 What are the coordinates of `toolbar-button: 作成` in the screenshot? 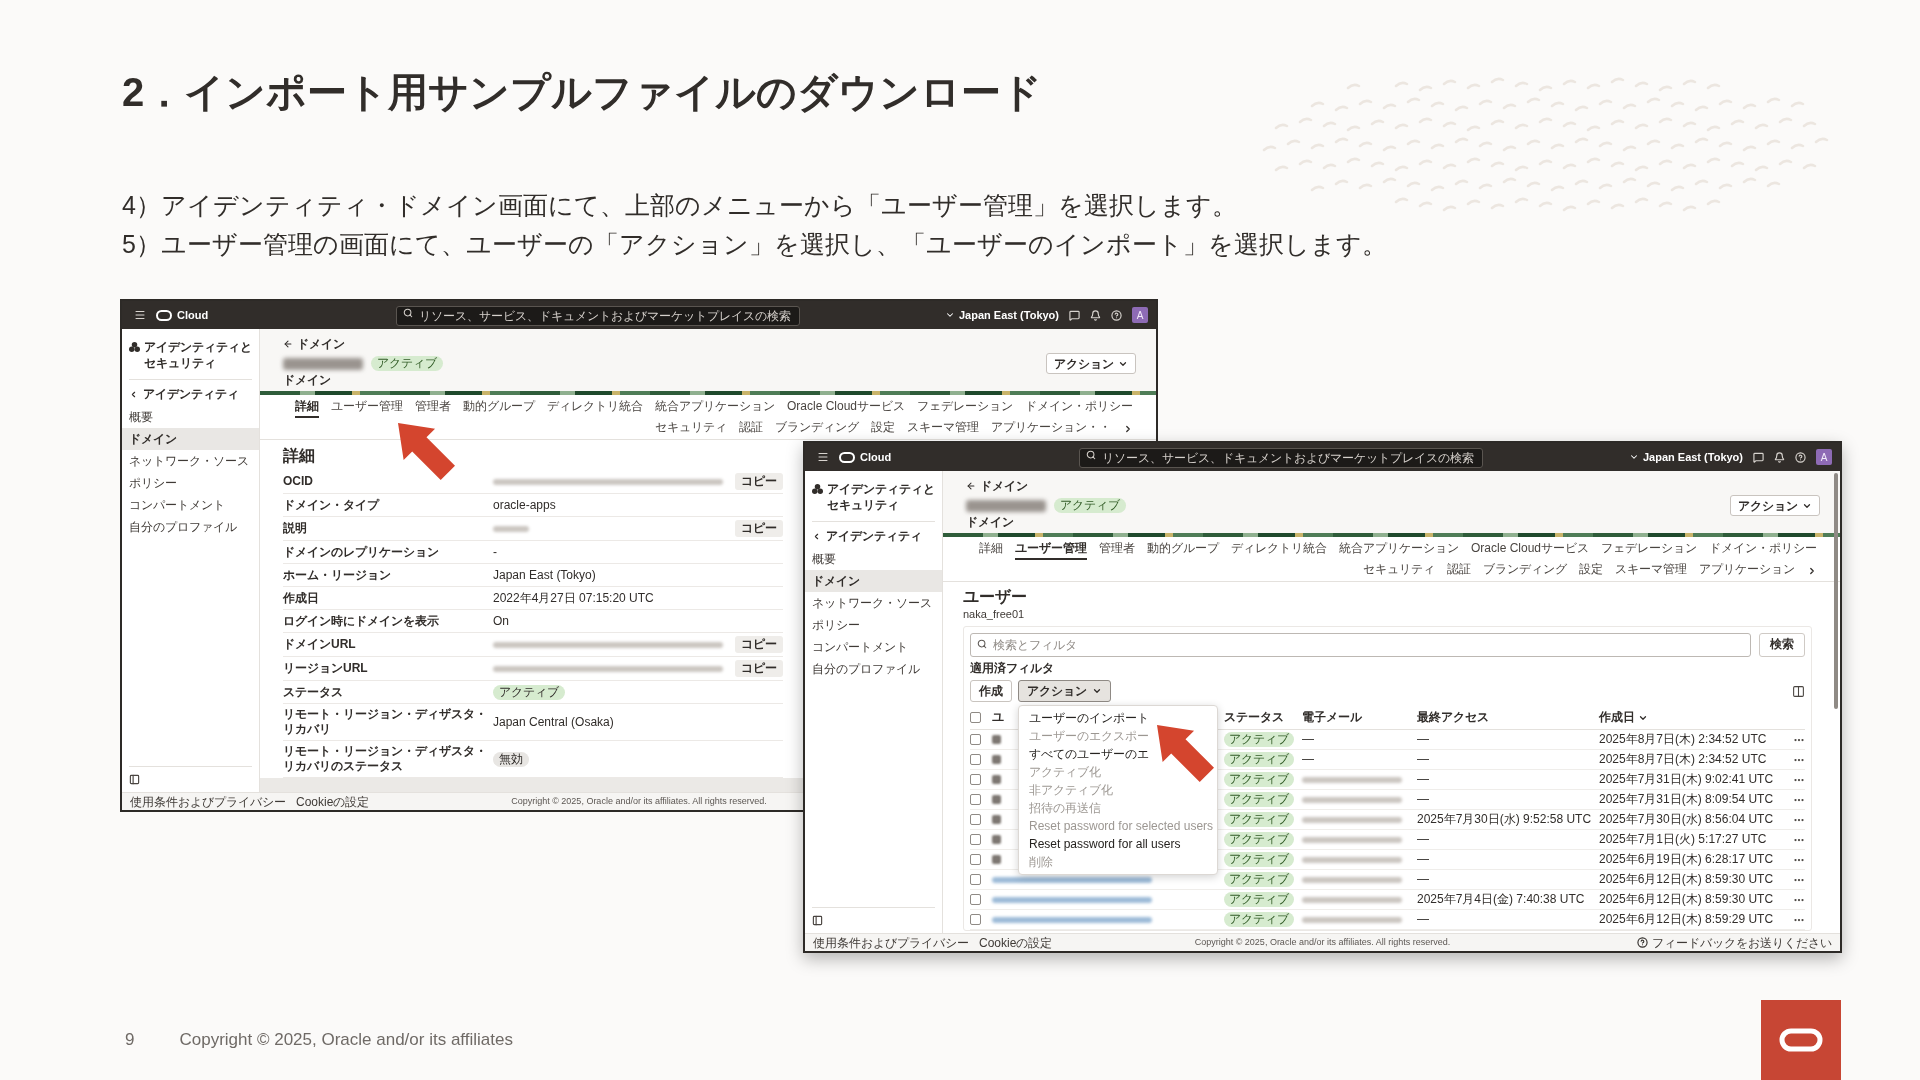 It's located at (991, 691).